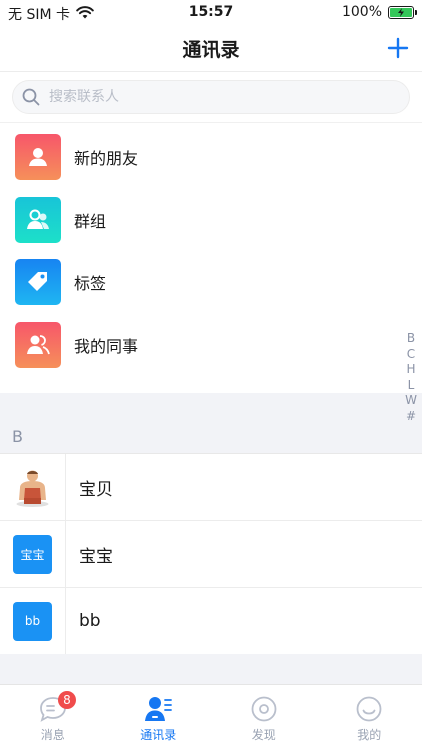 The width and height of the screenshot is (422, 750). I want to click on alphabet-index: B C H L W #, so click(411, 377).